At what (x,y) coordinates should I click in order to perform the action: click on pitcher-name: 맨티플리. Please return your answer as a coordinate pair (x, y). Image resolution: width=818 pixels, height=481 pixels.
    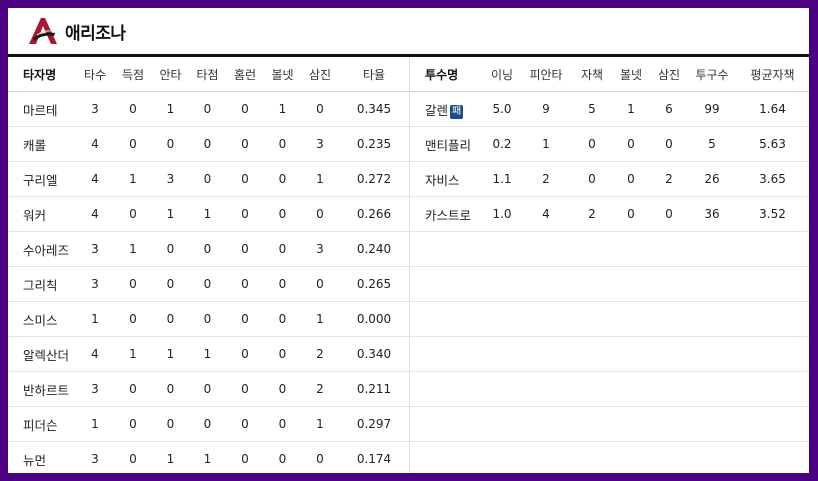
    Looking at the image, I should click on (448, 145).